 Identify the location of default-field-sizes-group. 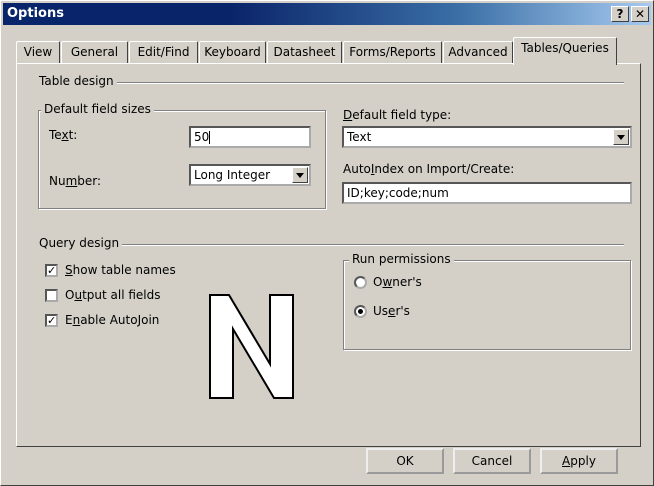
(182, 159).